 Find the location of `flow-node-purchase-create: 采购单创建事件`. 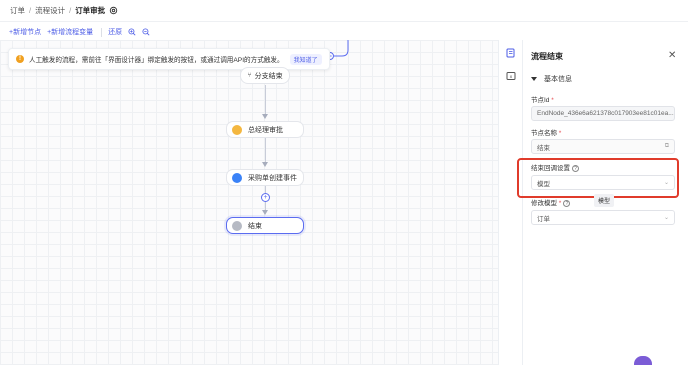

flow-node-purchase-create: 采购单创建事件 is located at coordinates (265, 177).